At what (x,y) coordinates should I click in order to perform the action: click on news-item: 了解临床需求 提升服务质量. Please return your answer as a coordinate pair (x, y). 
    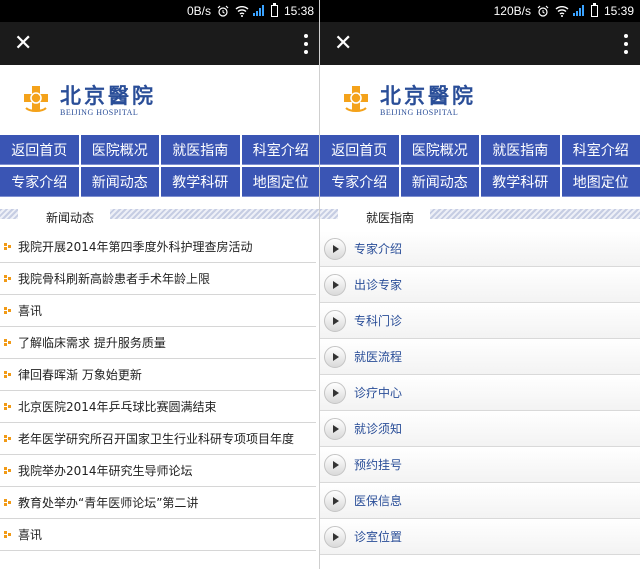
    Looking at the image, I should click on (158, 343).